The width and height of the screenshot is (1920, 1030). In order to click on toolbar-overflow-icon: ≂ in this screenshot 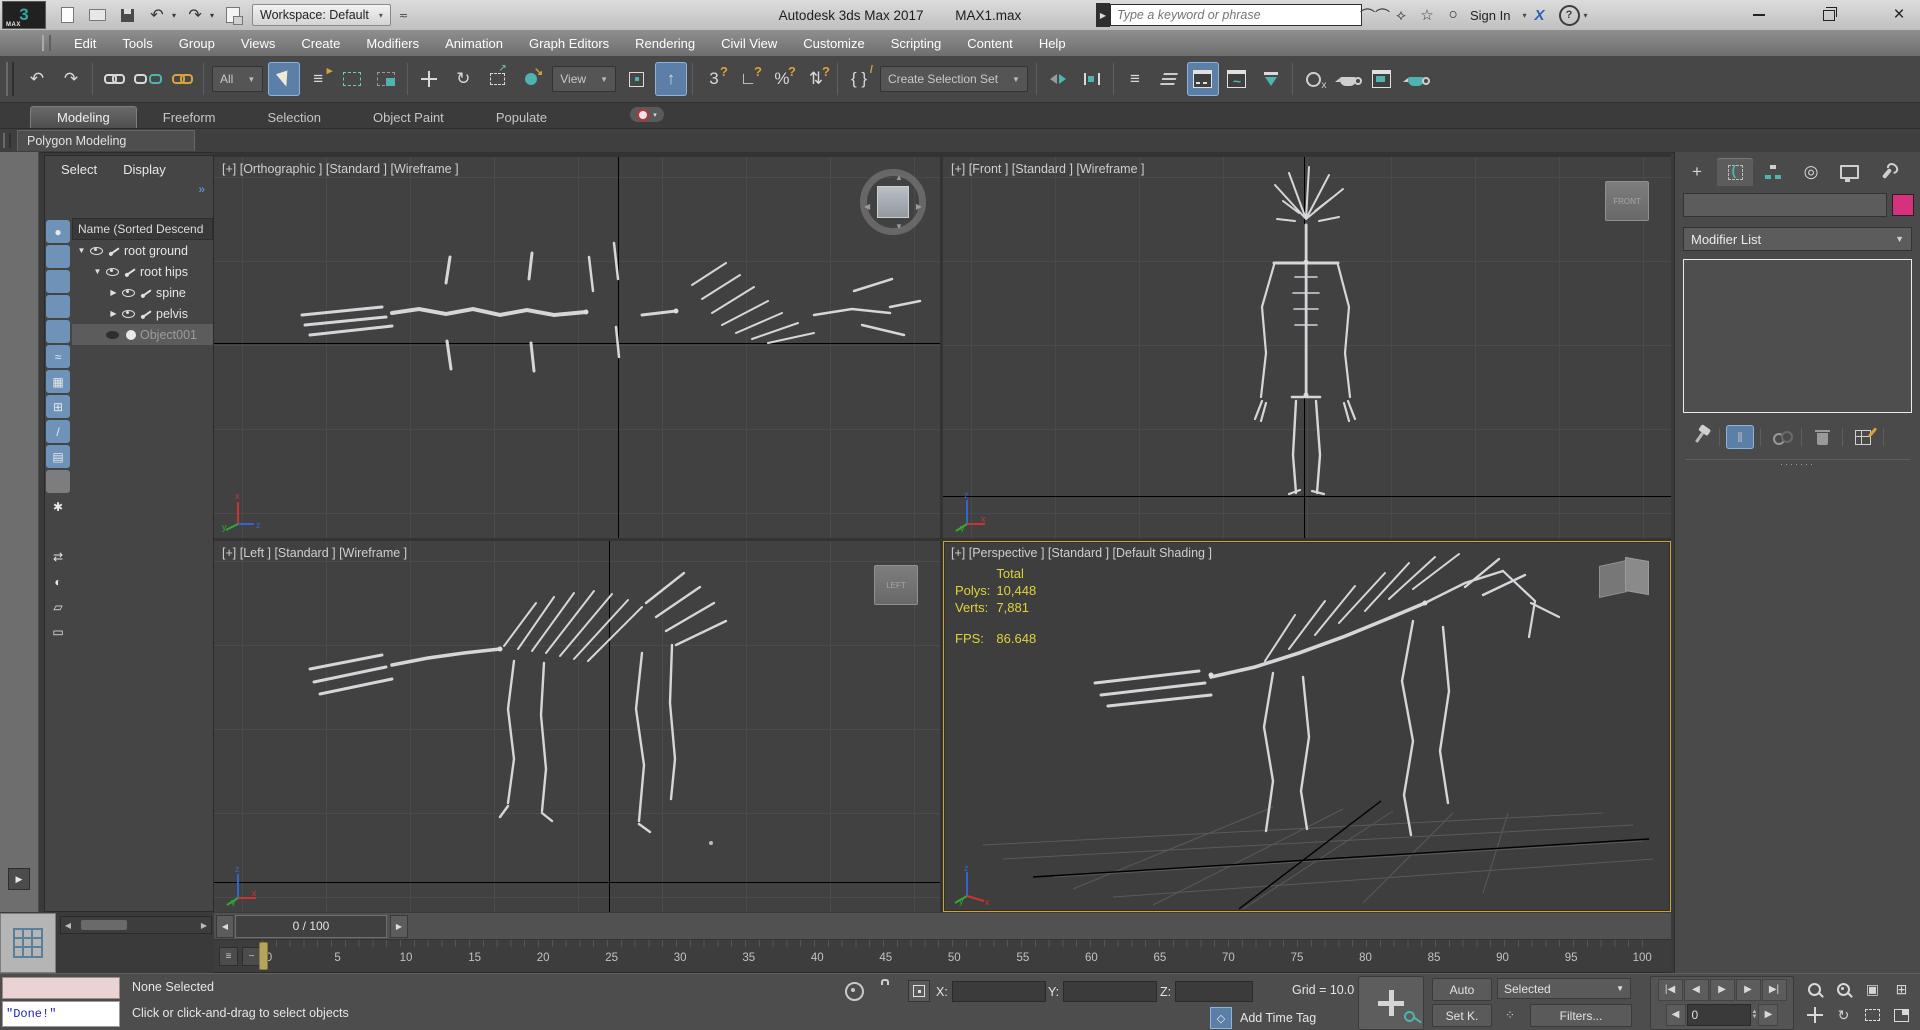, I will do `click(403, 15)`.